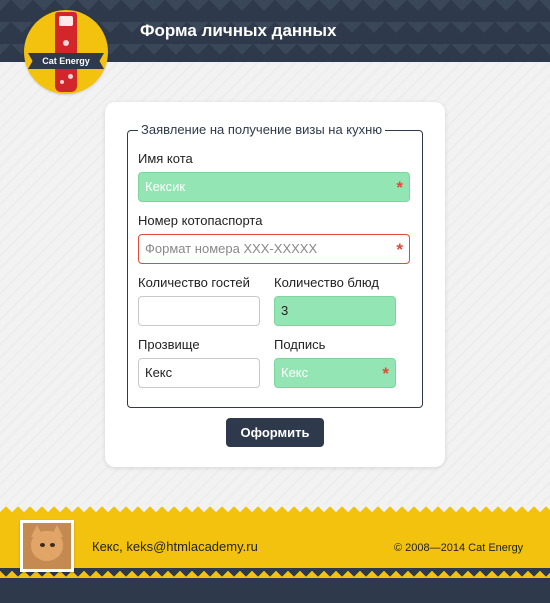 This screenshot has height=603, width=550. I want to click on signature-input: Кекс *, so click(335, 373).